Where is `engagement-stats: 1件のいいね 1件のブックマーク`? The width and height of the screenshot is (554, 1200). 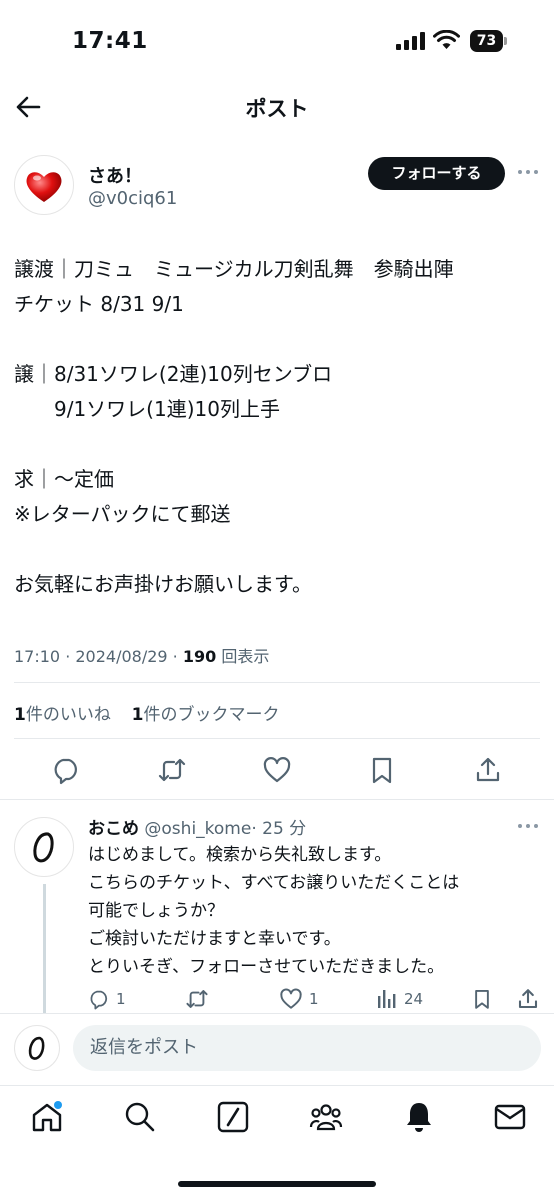 engagement-stats: 1件のいいね 1件のブックマーク is located at coordinates (147, 712).